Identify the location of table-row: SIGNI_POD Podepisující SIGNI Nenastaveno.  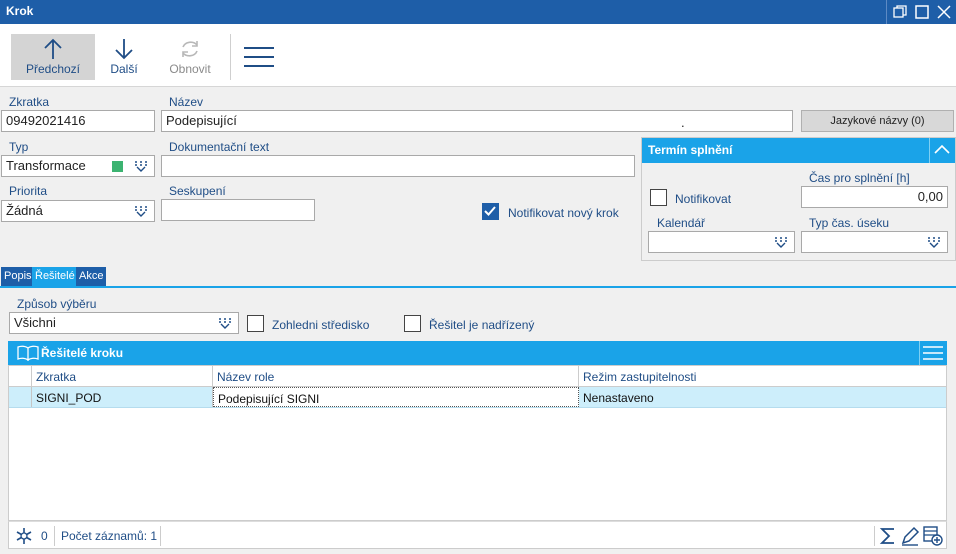
(477, 397).